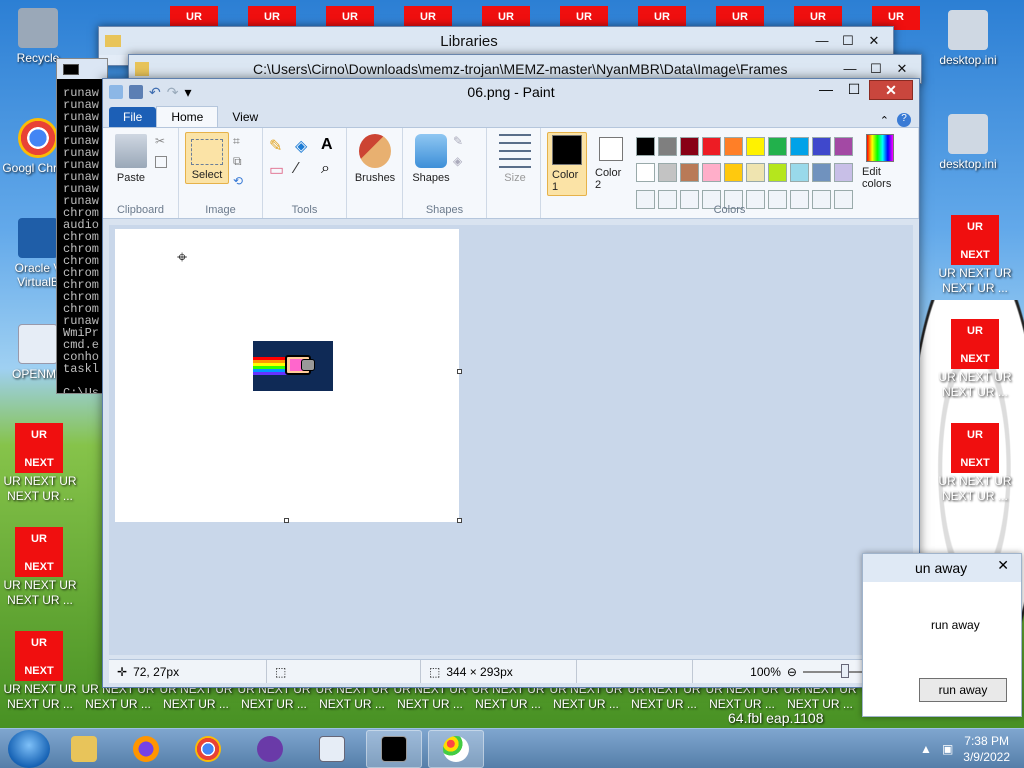 The image size is (1024, 768). What do you see at coordinates (942, 635) in the screenshot?
I see `run-away-dialog: un away ✕ run away run away` at bounding box center [942, 635].